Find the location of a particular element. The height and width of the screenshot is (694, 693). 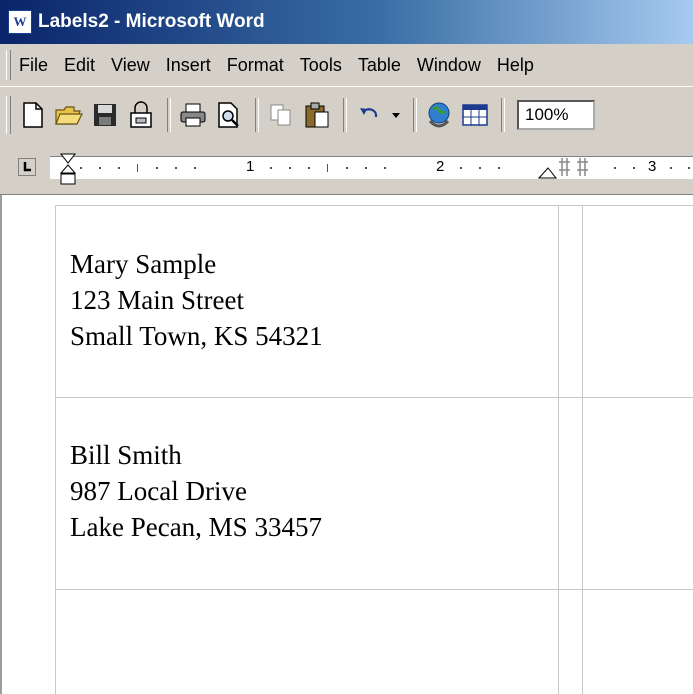

new-document-button is located at coordinates (33, 115).